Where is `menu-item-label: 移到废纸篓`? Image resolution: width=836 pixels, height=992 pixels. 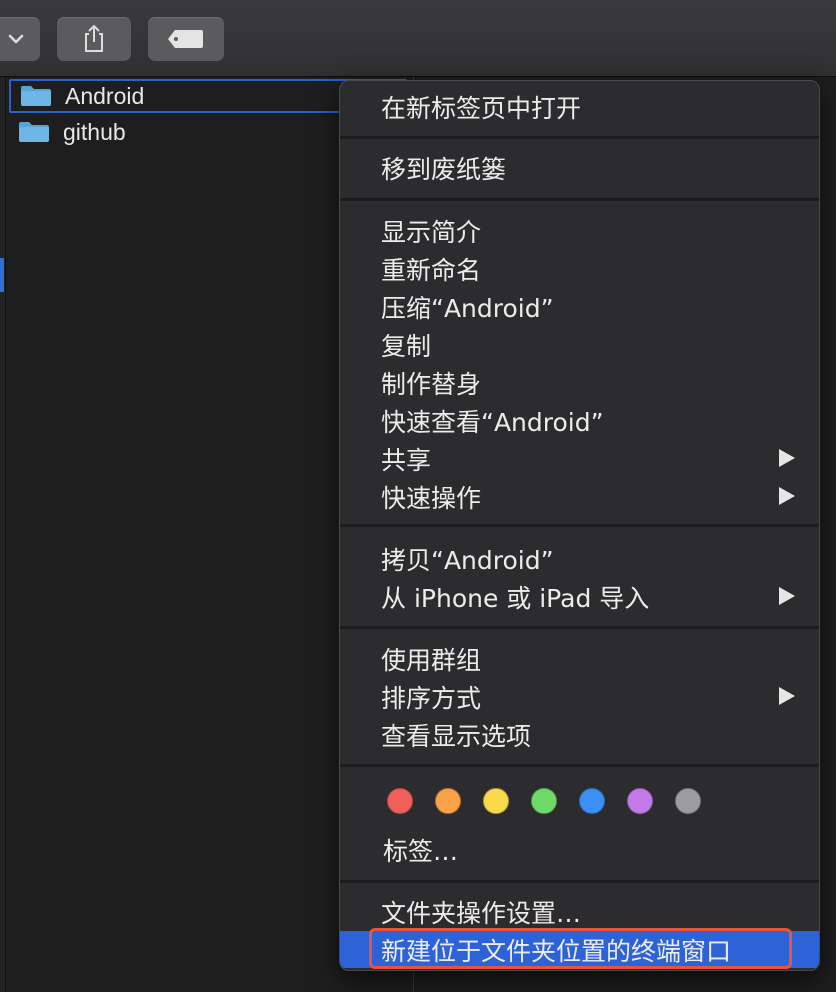 menu-item-label: 移到废纸篓 is located at coordinates (444, 169).